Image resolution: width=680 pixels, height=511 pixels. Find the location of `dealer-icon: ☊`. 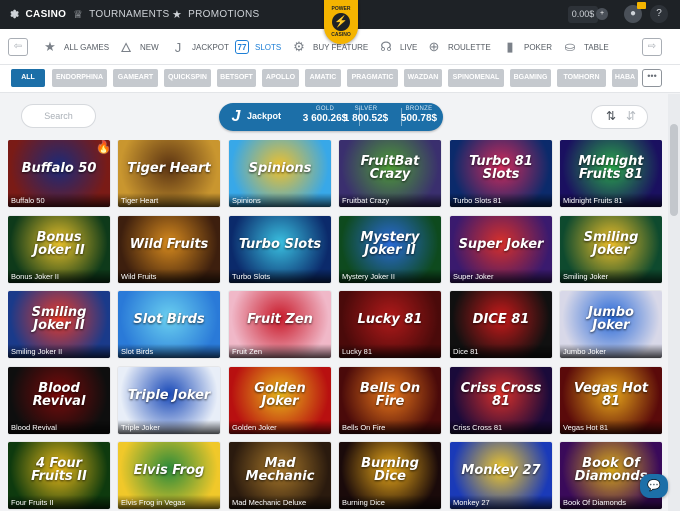

dealer-icon: ☊ is located at coordinates (386, 46).